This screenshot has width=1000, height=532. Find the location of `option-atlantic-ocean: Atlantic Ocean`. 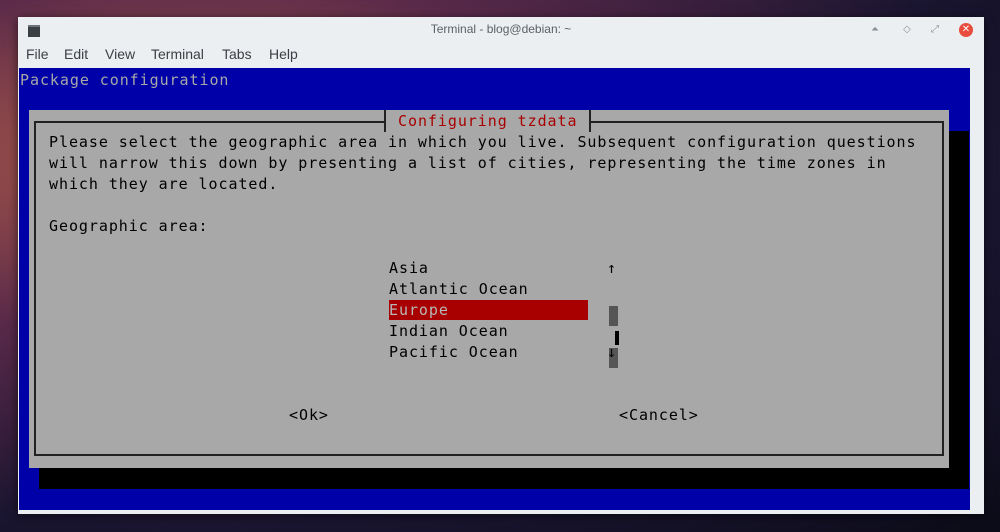

option-atlantic-ocean: Atlantic Ocean is located at coordinates (459, 289).